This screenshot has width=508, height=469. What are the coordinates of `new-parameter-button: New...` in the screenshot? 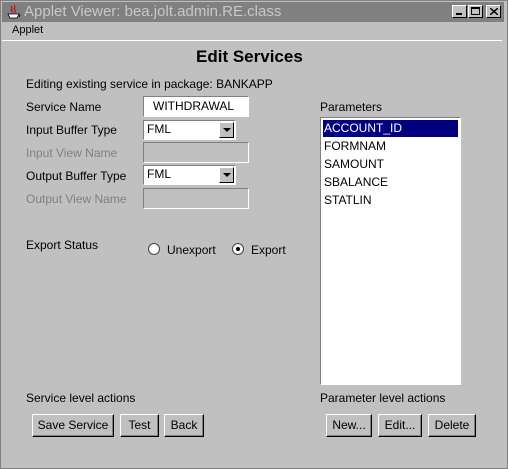 It's located at (349, 425).